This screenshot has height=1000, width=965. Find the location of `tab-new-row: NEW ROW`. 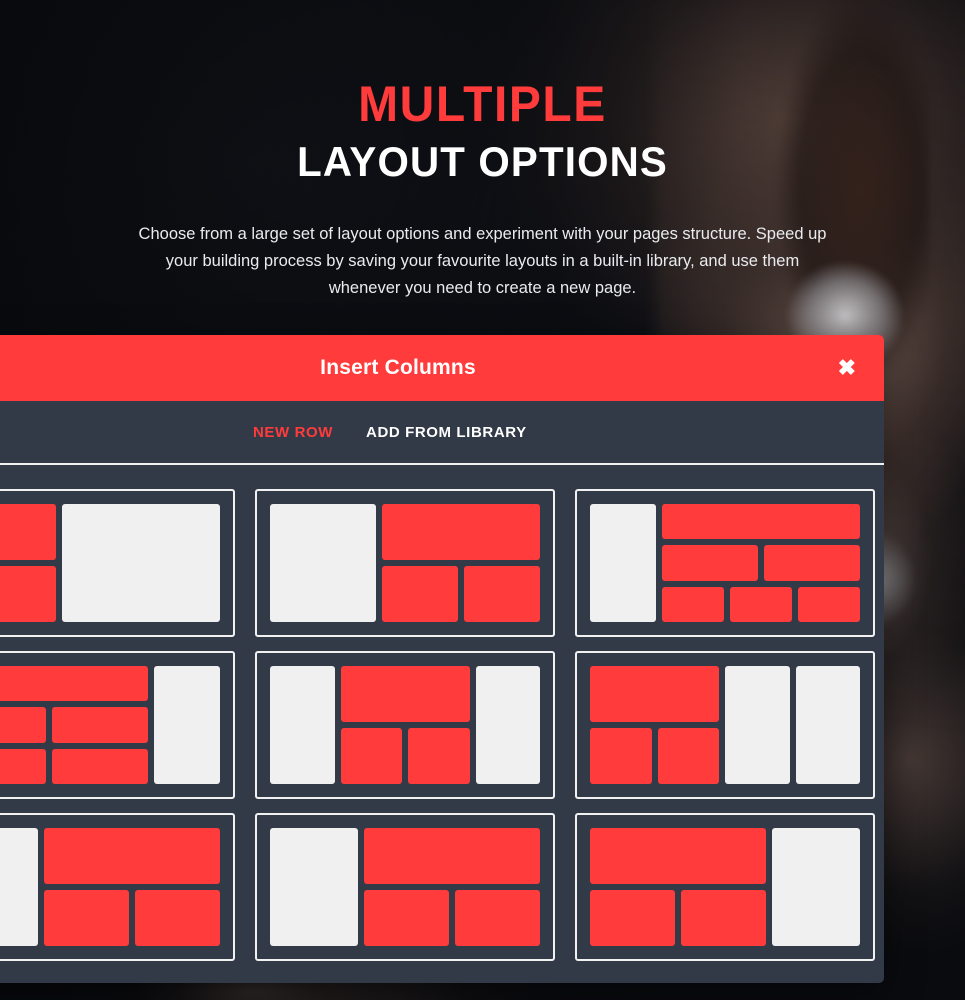

tab-new-row: NEW ROW is located at coordinates (293, 432).